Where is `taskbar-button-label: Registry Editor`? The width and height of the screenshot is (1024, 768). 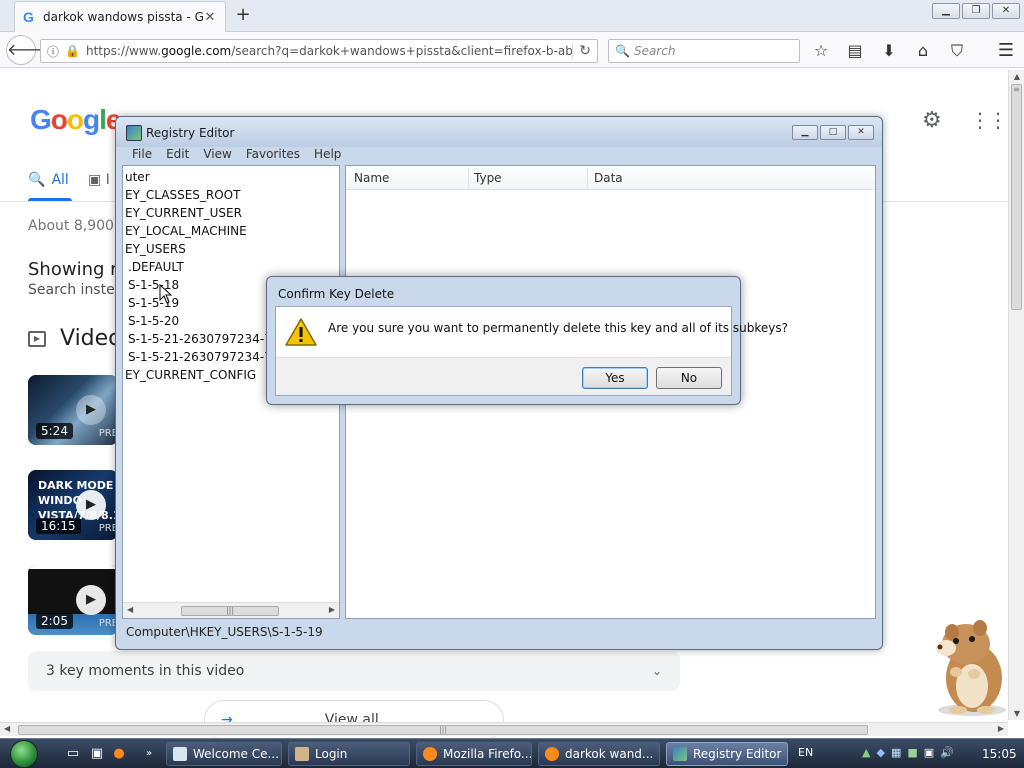
taskbar-button-label: Registry Editor is located at coordinates (737, 754).